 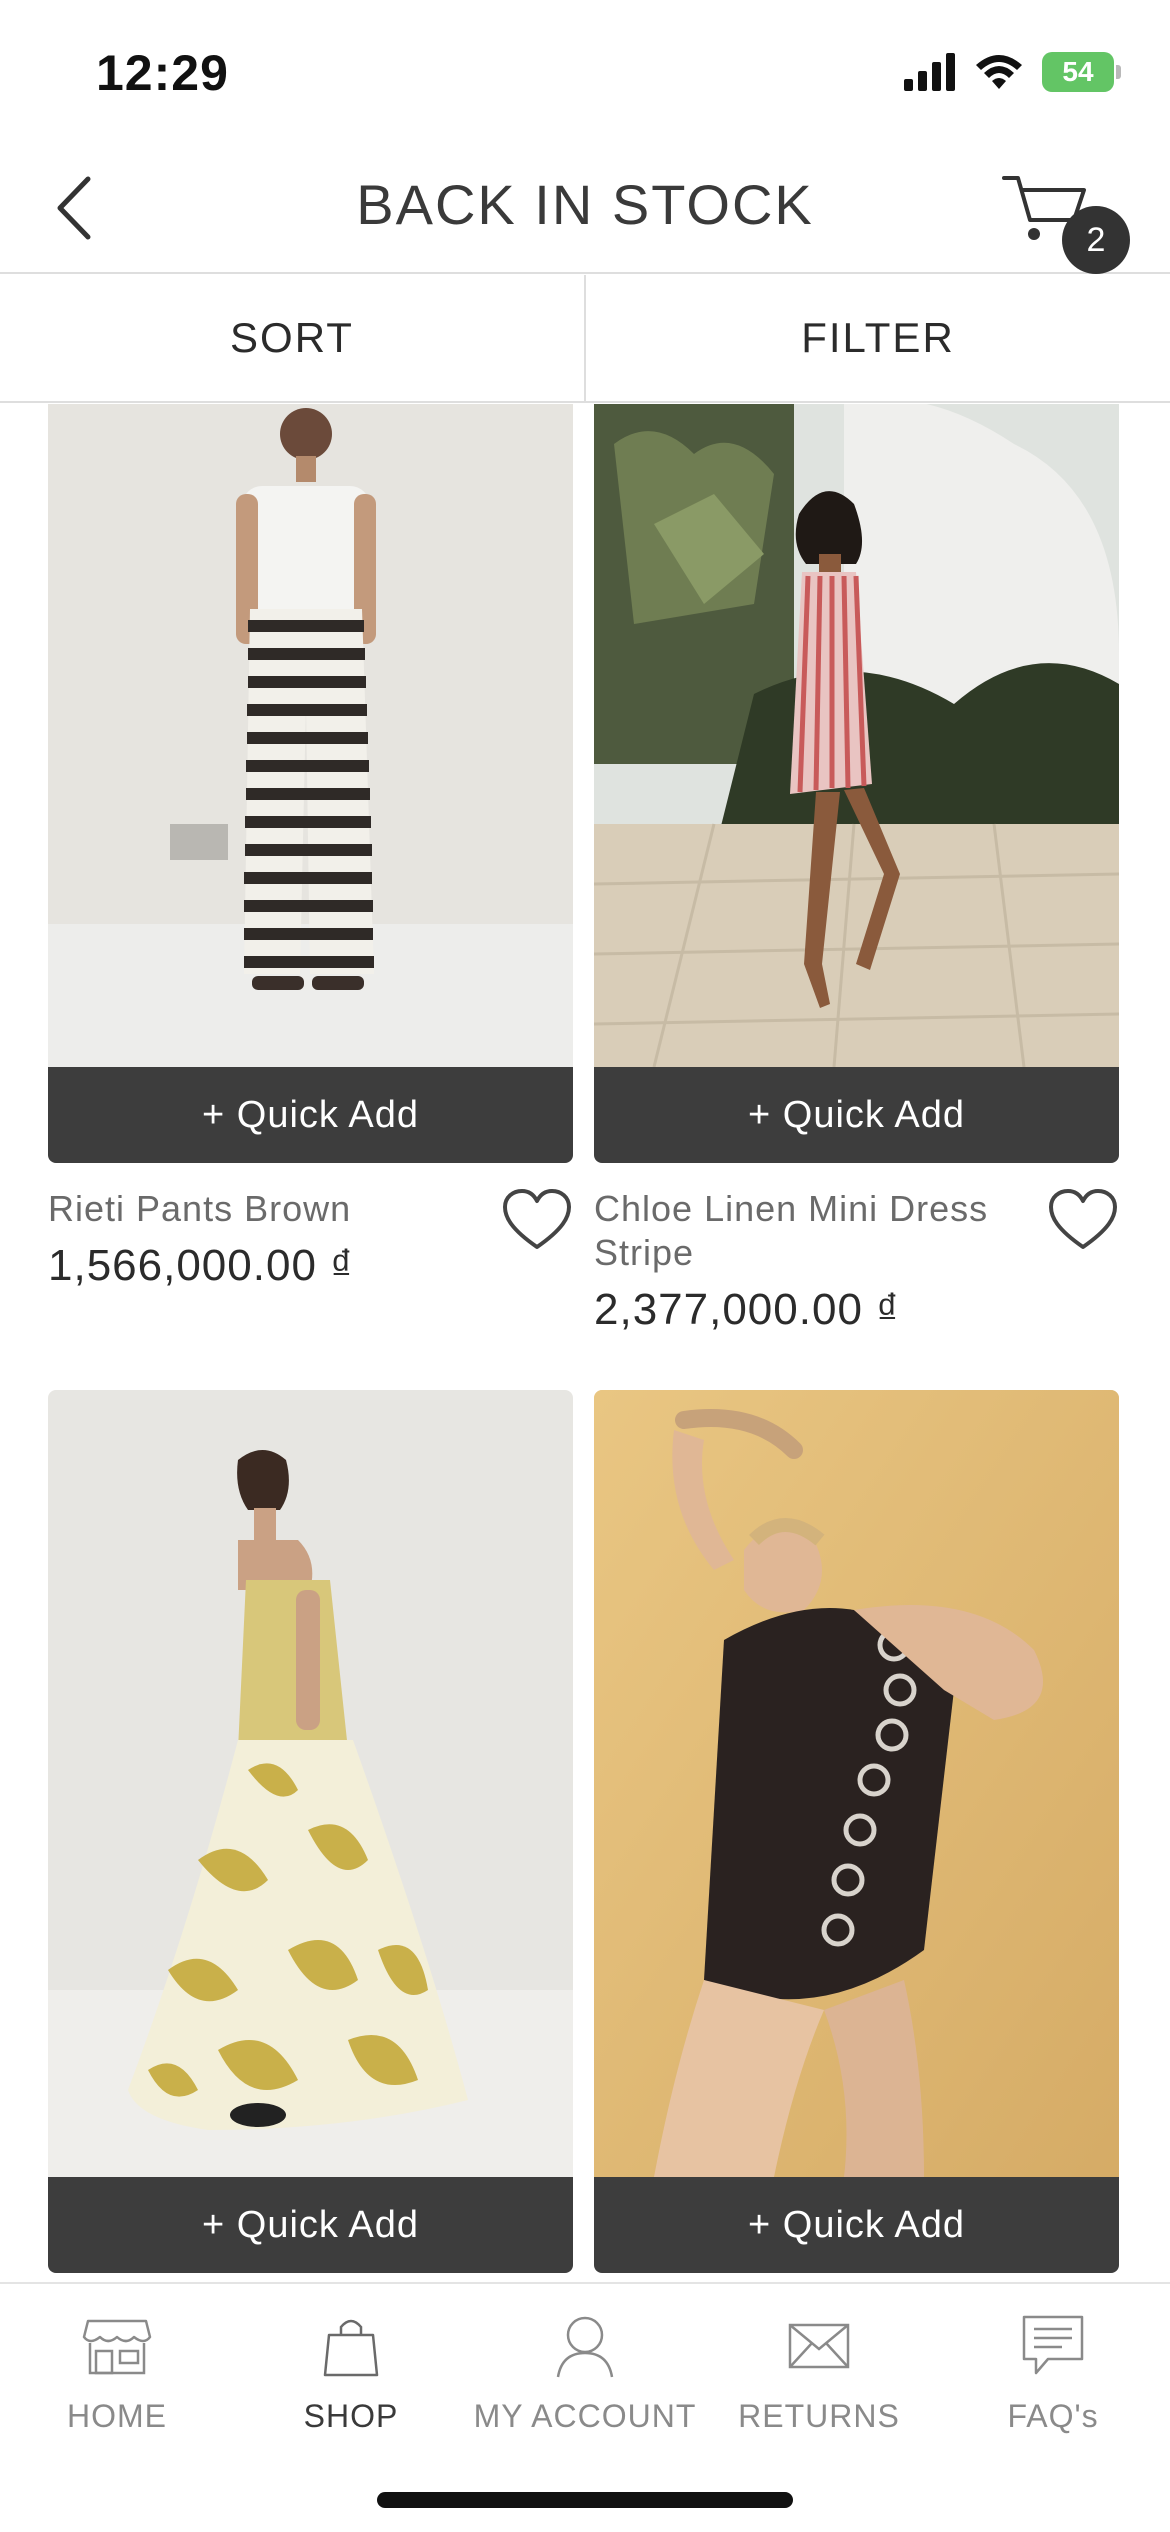 What do you see at coordinates (819, 2346) in the screenshot?
I see `envelope-icon` at bounding box center [819, 2346].